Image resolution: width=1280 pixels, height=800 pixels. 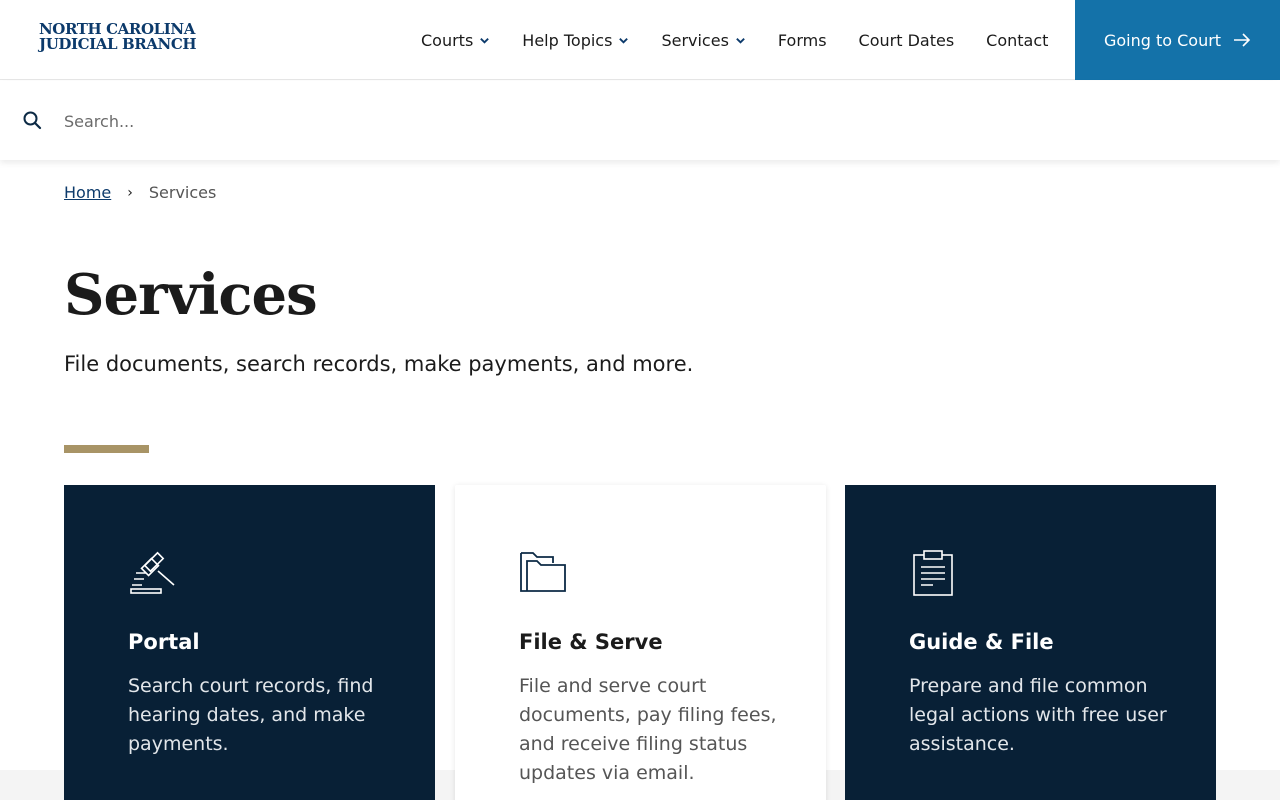 What do you see at coordinates (87, 192) in the screenshot?
I see `breadcrumb-home-link: Home` at bounding box center [87, 192].